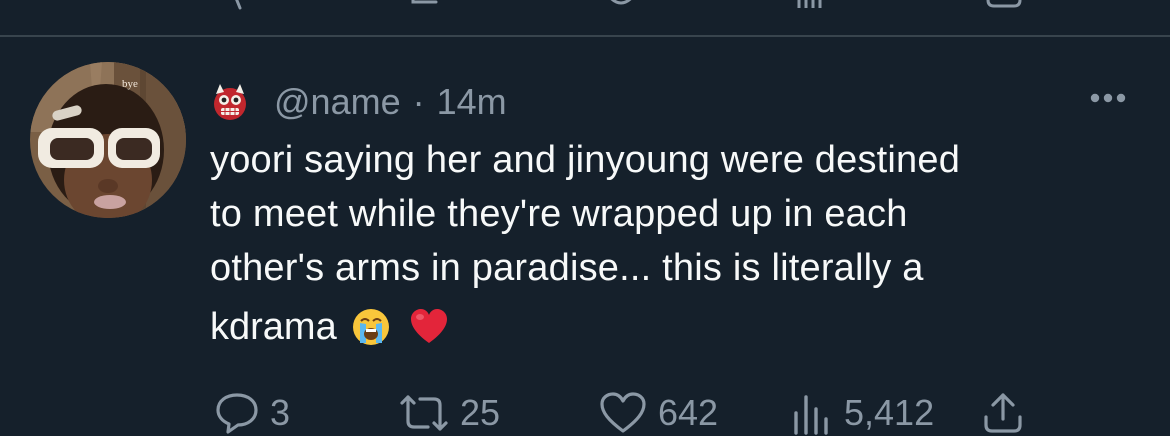 The height and width of the screenshot is (436, 1170). What do you see at coordinates (428, 326) in the screenshot?
I see `red-heart-emoji-icon` at bounding box center [428, 326].